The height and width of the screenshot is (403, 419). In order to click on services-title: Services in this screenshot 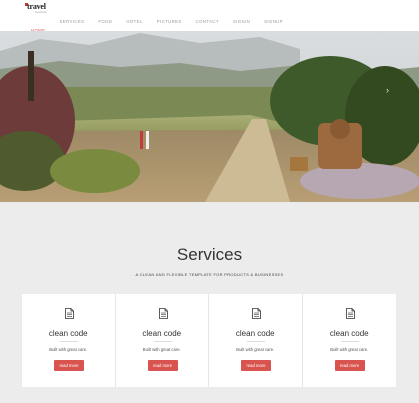, I will do `click(209, 254)`.